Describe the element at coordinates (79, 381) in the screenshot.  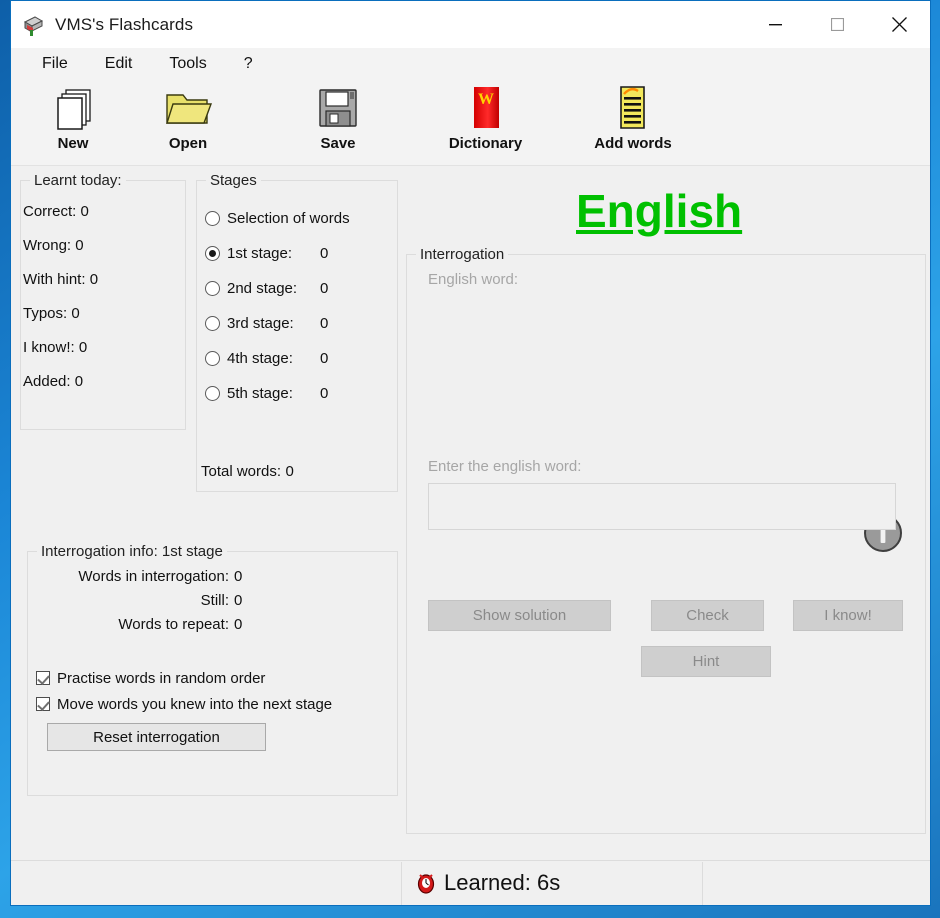
I see `learnt-value-added: 0` at that location.